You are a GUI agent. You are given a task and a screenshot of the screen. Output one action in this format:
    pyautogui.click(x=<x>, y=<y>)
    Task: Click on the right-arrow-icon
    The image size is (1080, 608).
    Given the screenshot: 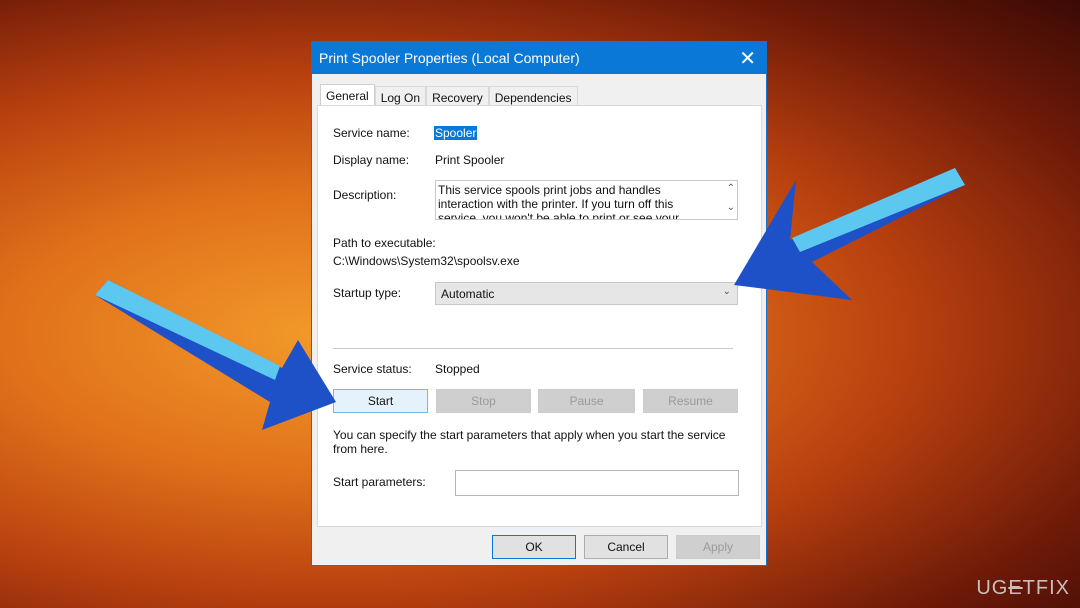 What is the action you would take?
    pyautogui.click(x=849, y=234)
    